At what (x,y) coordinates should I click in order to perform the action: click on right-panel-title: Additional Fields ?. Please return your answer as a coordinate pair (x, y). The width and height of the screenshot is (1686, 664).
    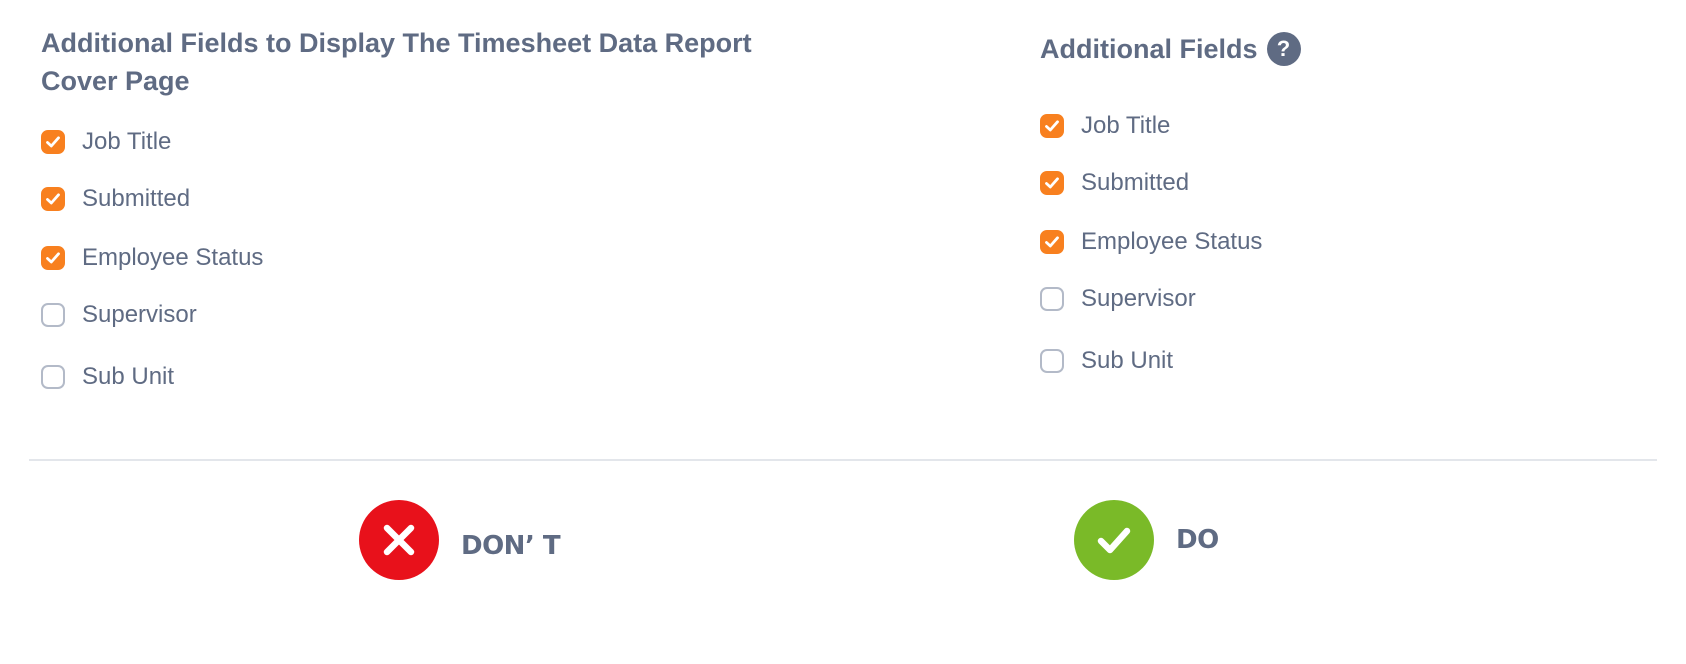
    Looking at the image, I should click on (1170, 49).